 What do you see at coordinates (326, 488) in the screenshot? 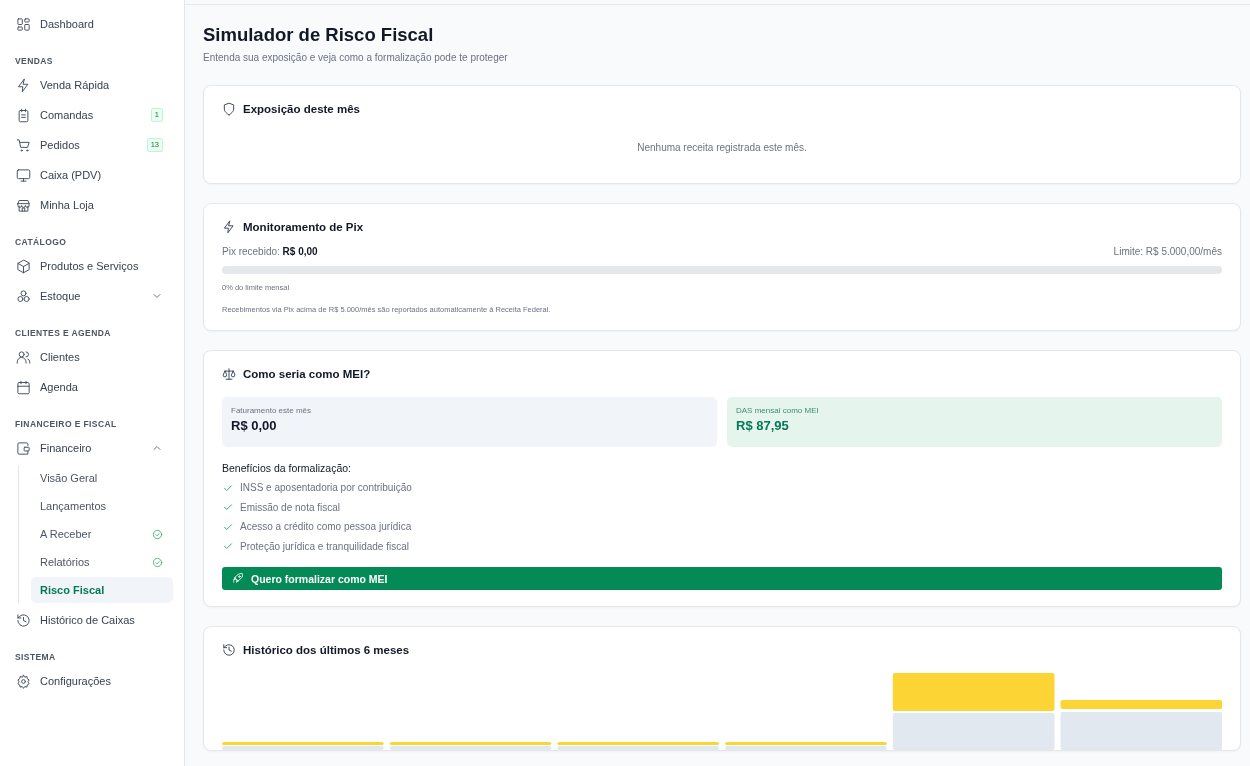
I see `benefit-text: INSS e aposentadoria por contribuição` at bounding box center [326, 488].